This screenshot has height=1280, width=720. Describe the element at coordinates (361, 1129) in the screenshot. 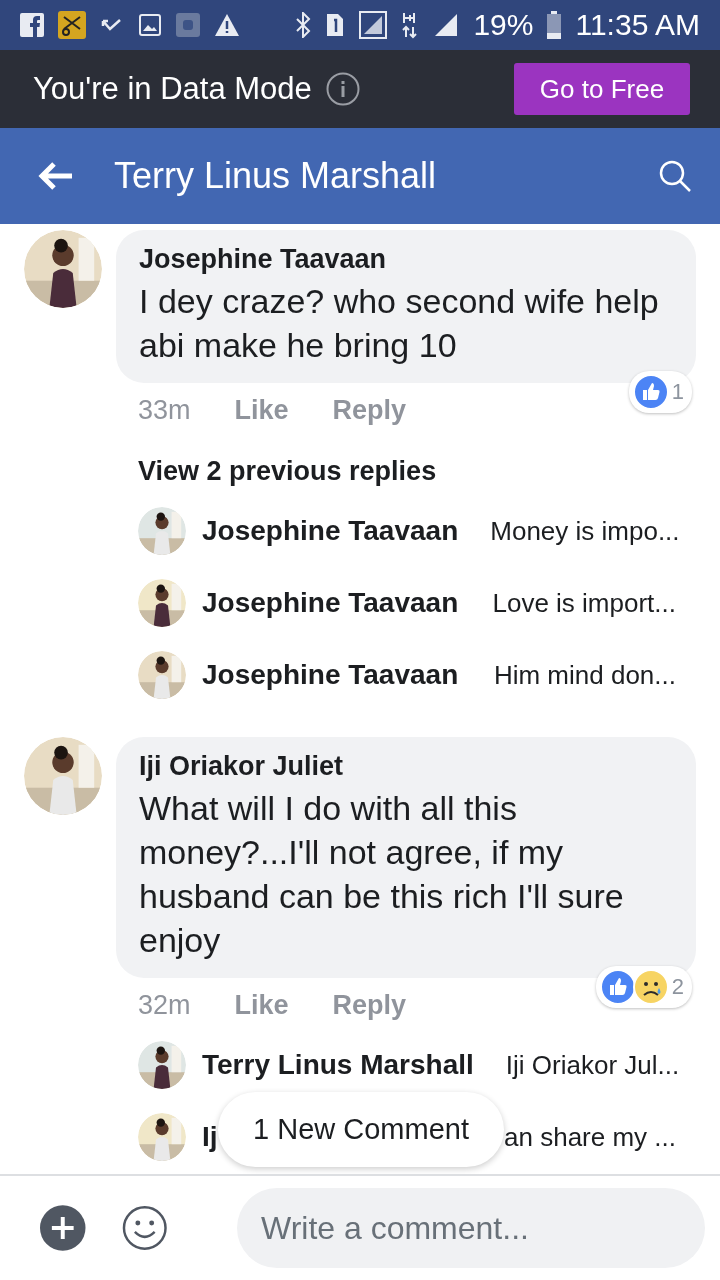

I see `new-comment-toast: 1 New Comment` at that location.